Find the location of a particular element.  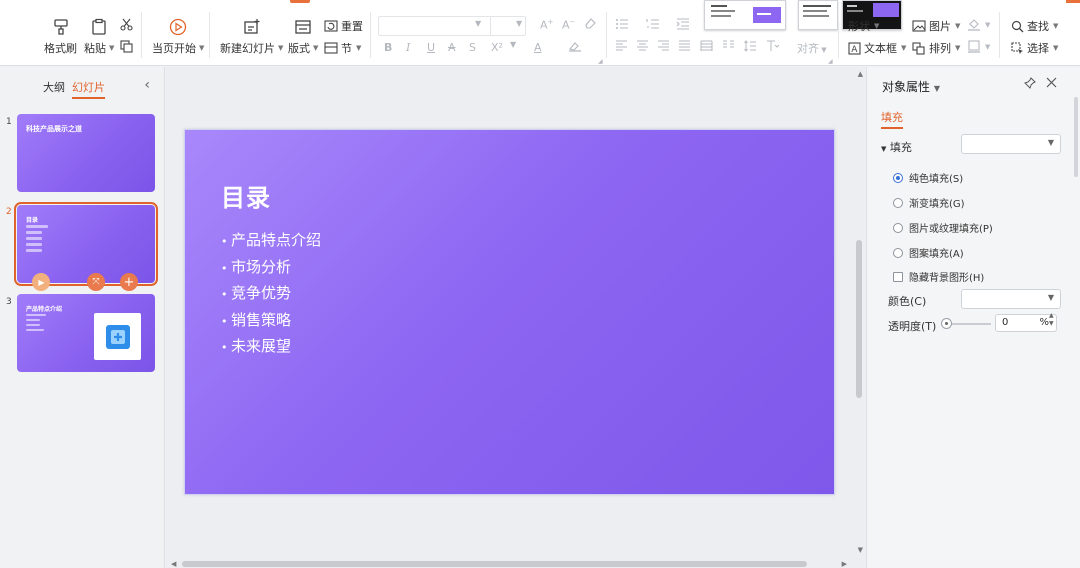

shape-button: 形状 ▼ is located at coordinates (863, 26).